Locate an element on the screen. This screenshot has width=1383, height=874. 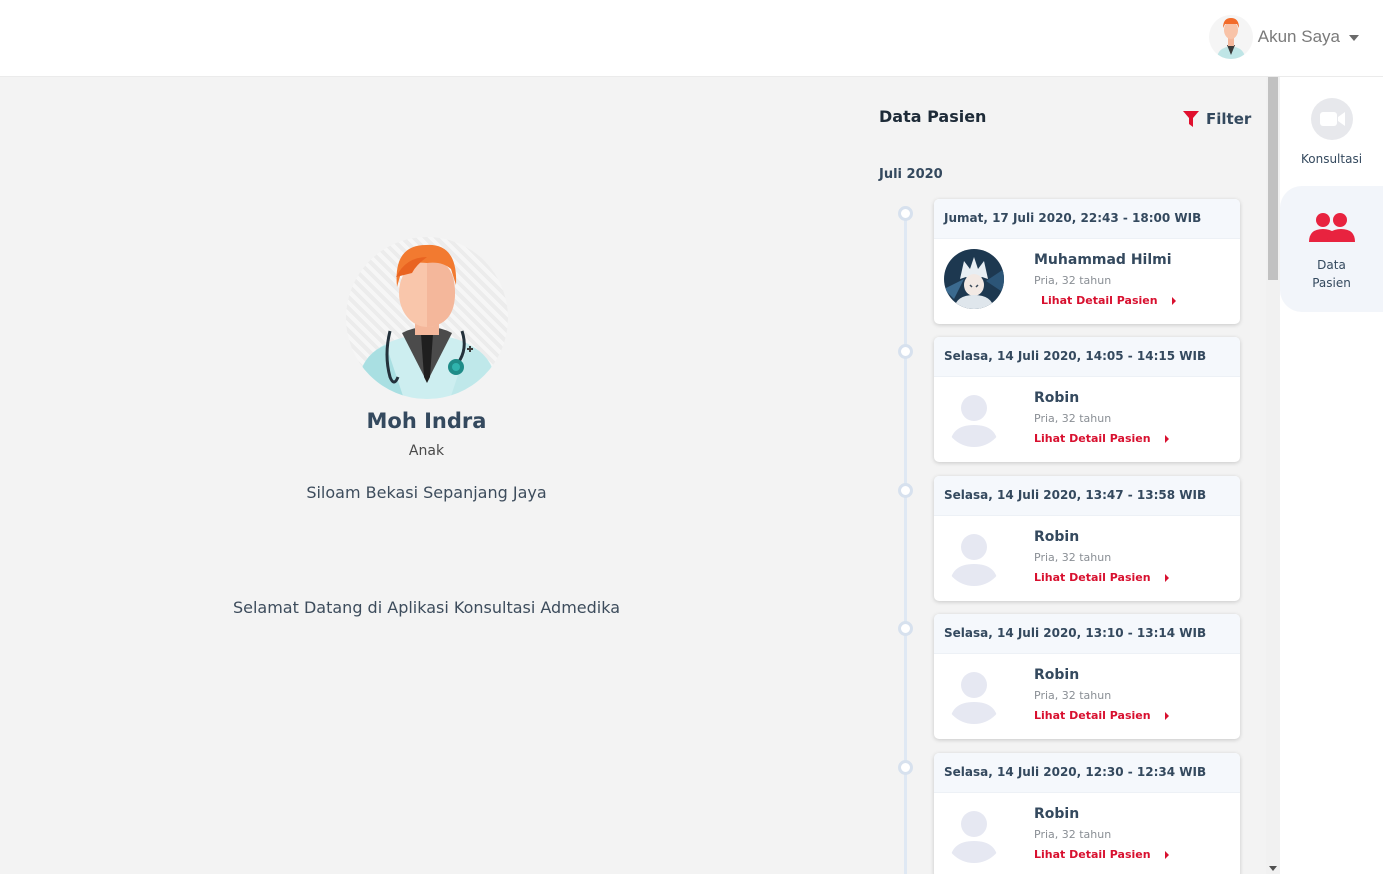
scrollbar-thumb is located at coordinates (1273, 178).